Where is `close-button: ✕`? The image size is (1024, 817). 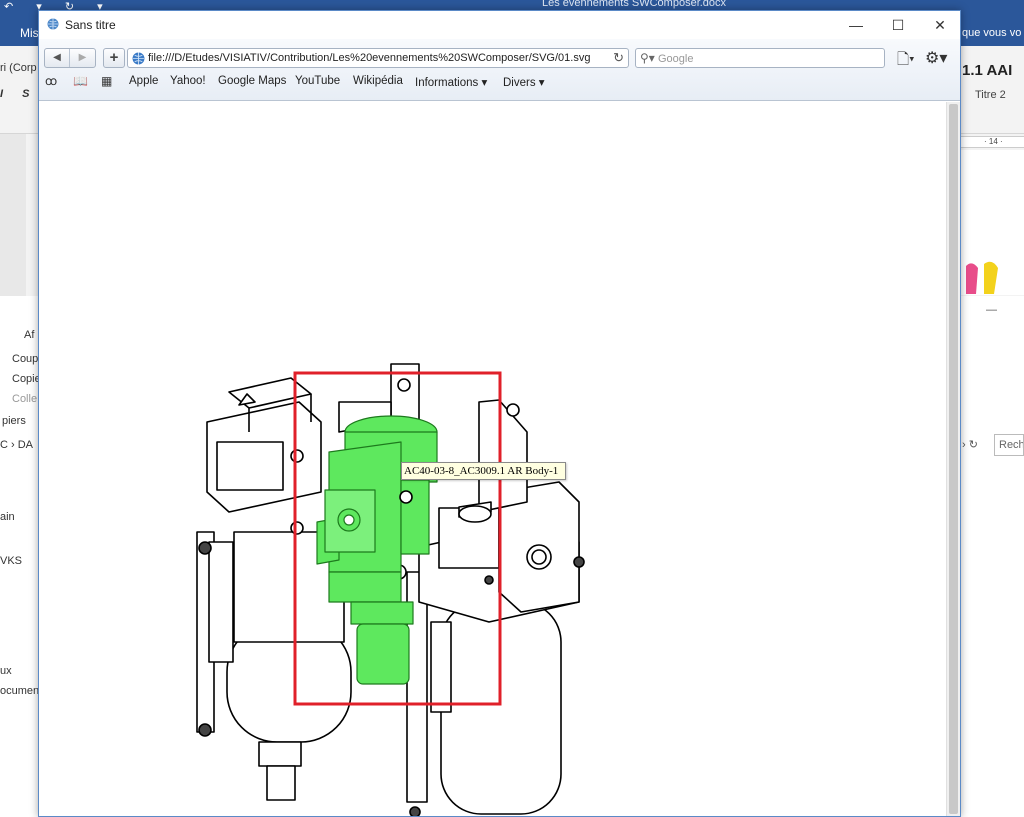 close-button: ✕ is located at coordinates (940, 25).